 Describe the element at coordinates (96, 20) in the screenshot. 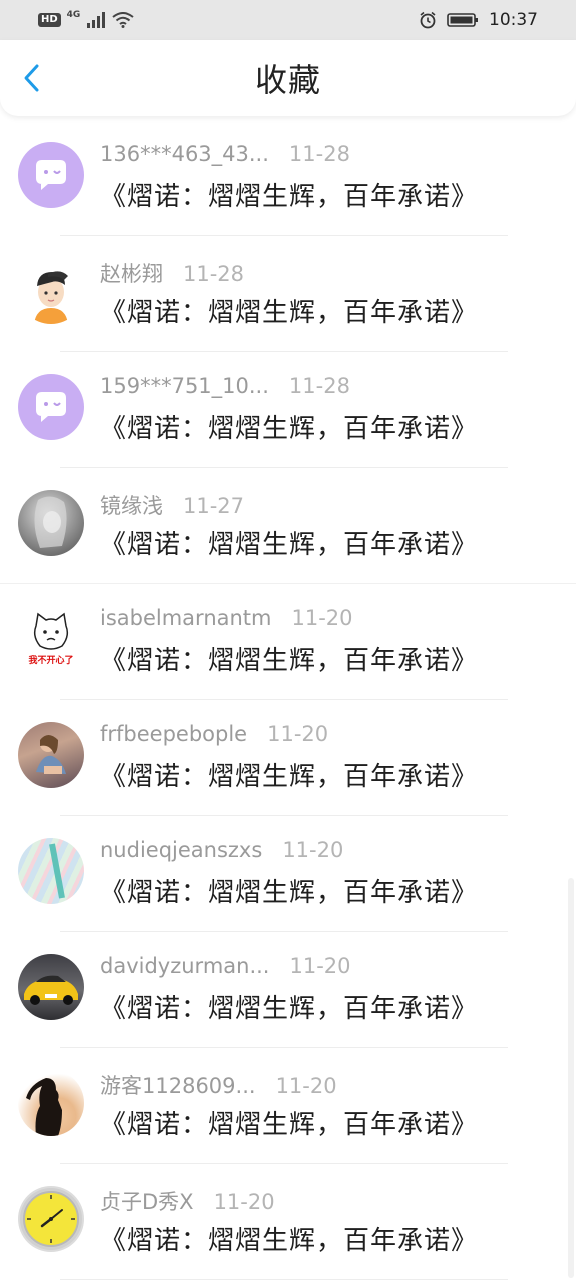

I see `signal-icon` at that location.